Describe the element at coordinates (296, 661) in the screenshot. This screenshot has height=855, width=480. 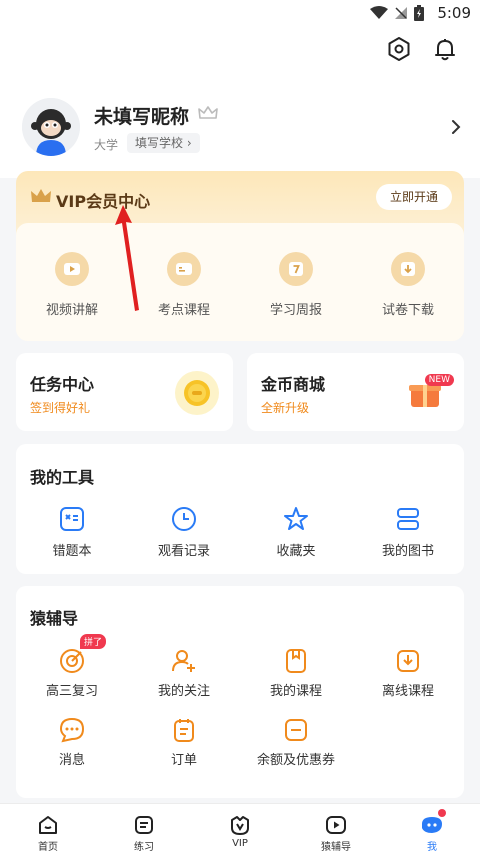
I see `course-icon` at that location.